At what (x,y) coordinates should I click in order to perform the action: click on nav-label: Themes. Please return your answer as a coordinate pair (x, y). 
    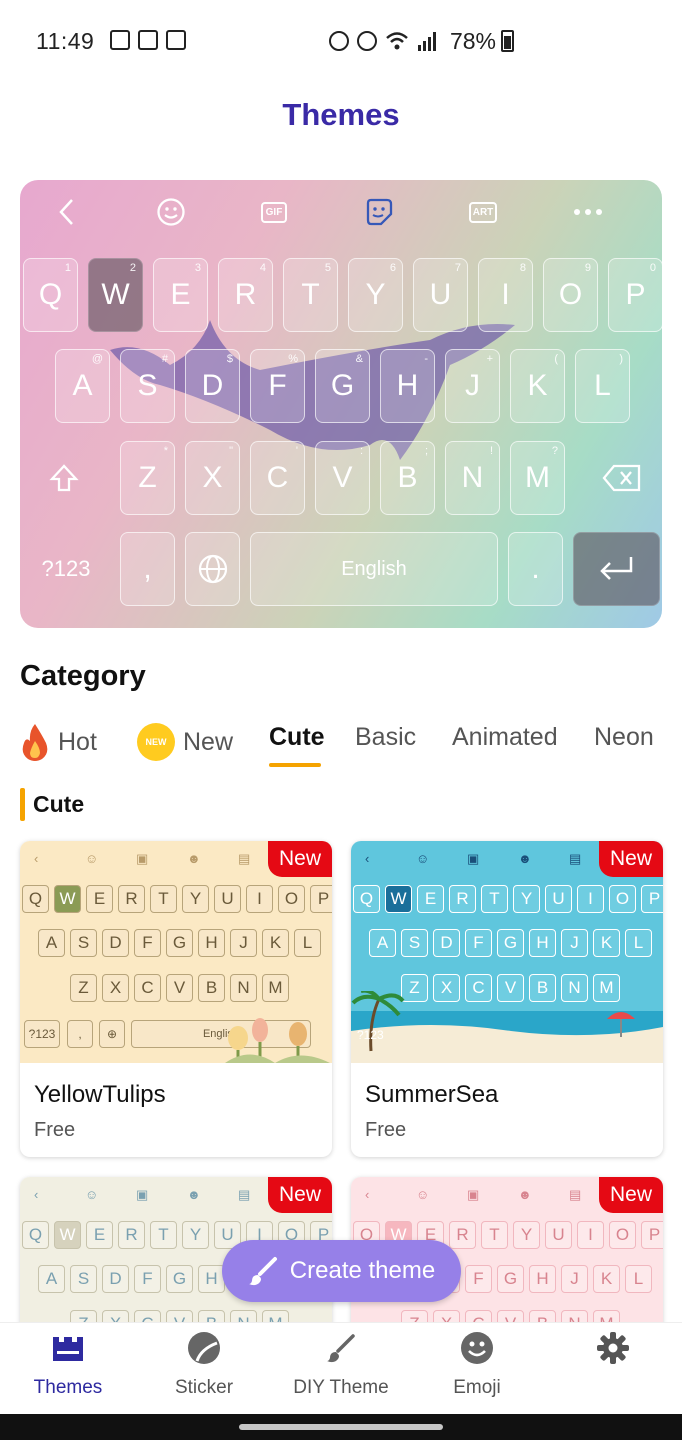
    Looking at the image, I should click on (68, 1387).